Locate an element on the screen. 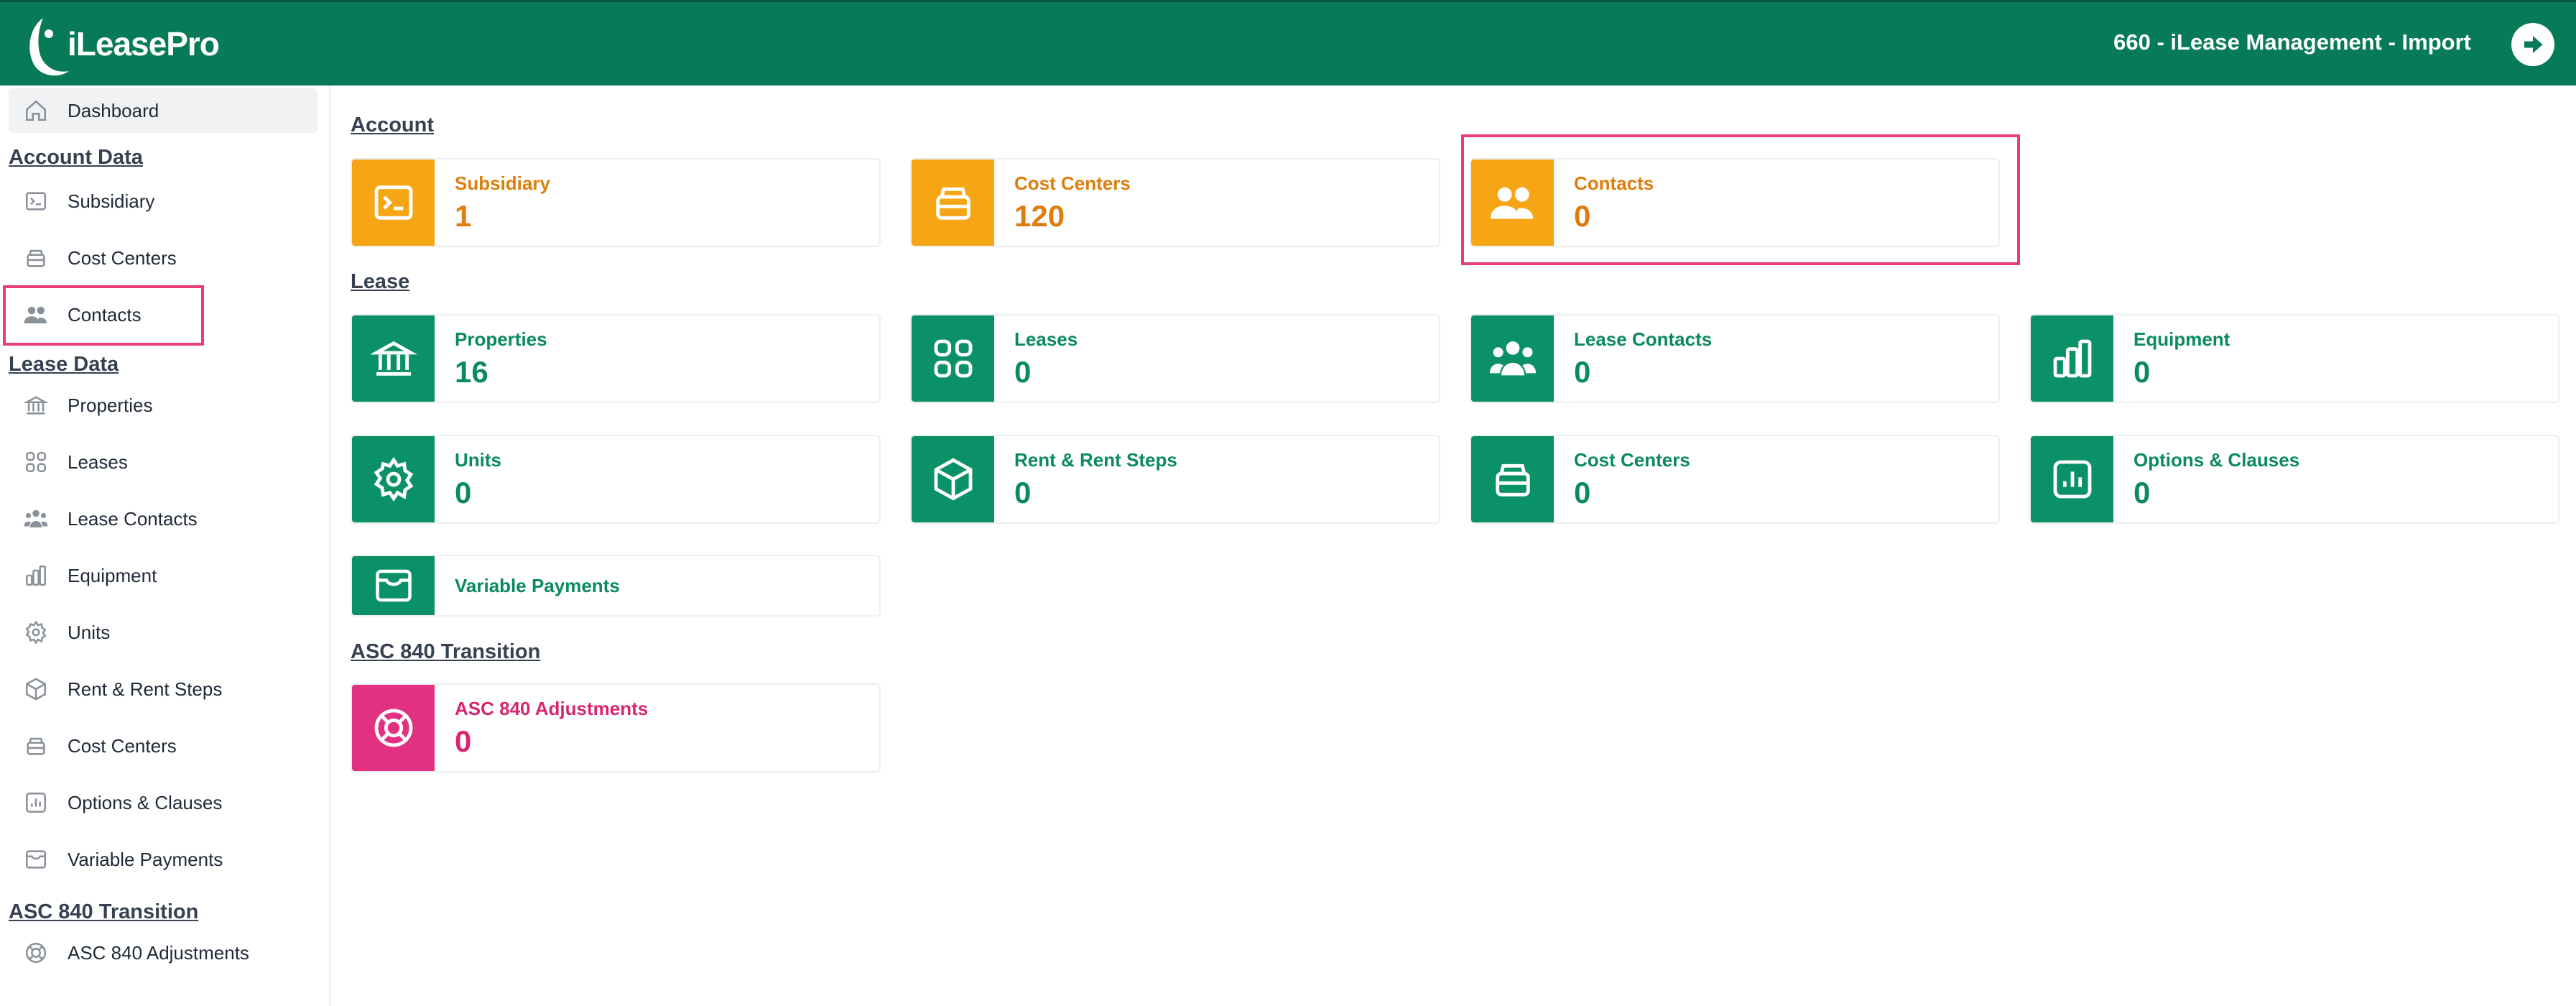  card-variable-payments: Variable Payments is located at coordinates (616, 586).